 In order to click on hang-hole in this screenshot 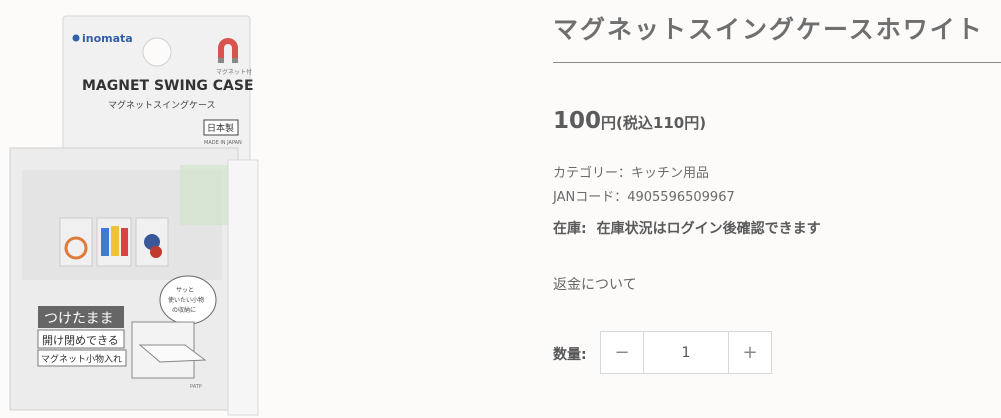, I will do `click(157, 52)`.